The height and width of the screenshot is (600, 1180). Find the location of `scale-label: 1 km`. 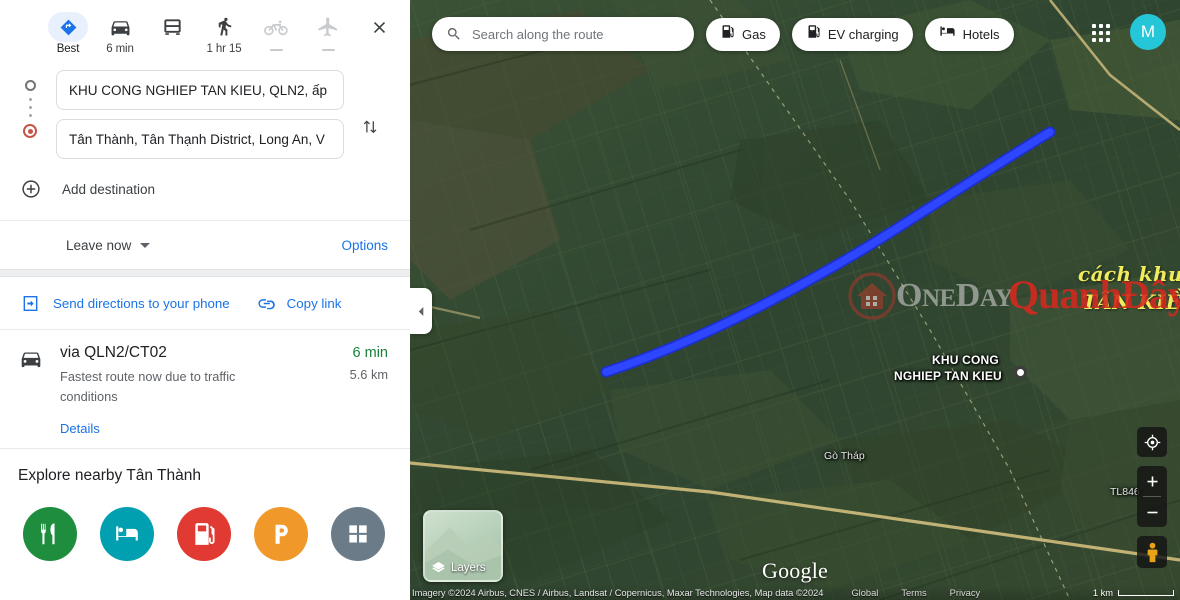

scale-label: 1 km is located at coordinates (1102, 592).